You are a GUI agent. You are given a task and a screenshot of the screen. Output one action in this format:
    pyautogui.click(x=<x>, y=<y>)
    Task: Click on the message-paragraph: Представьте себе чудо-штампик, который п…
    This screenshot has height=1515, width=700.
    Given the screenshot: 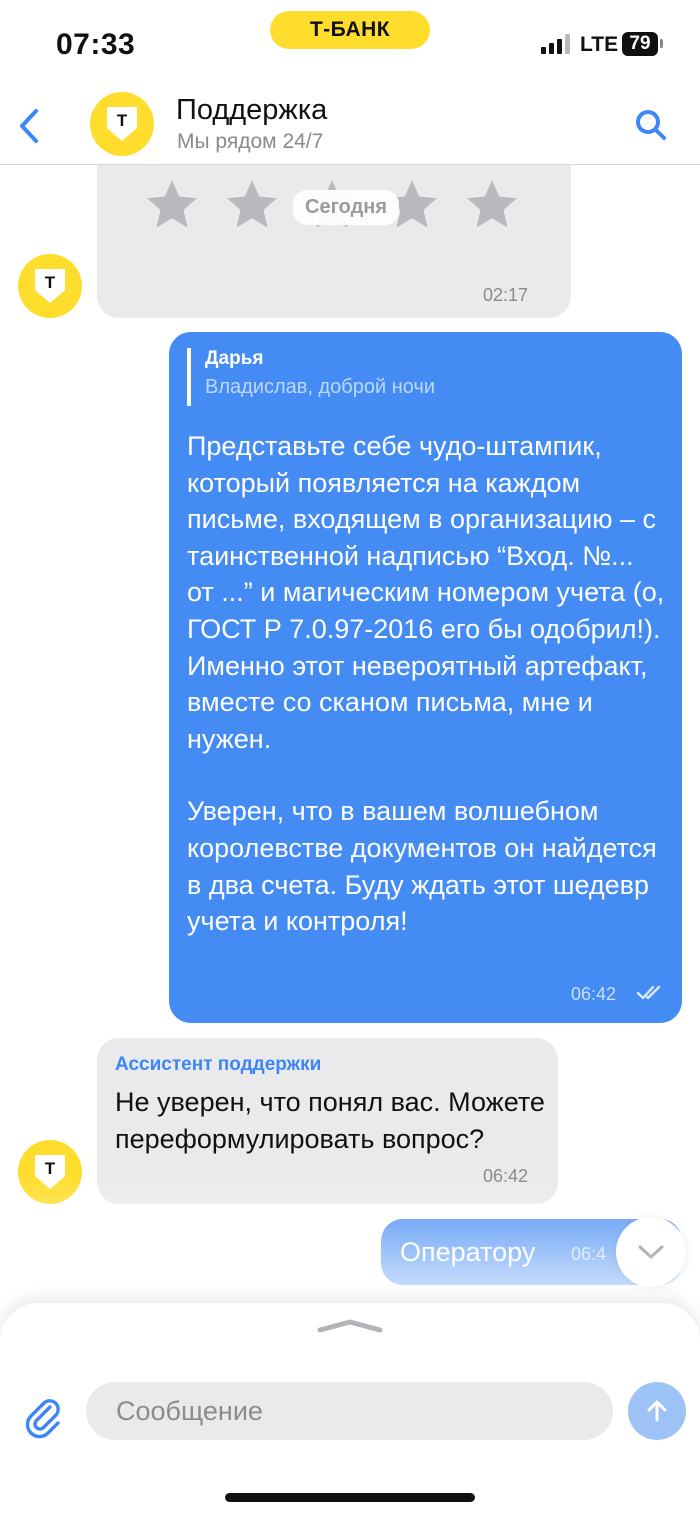 What is the action you would take?
    pyautogui.click(x=426, y=592)
    